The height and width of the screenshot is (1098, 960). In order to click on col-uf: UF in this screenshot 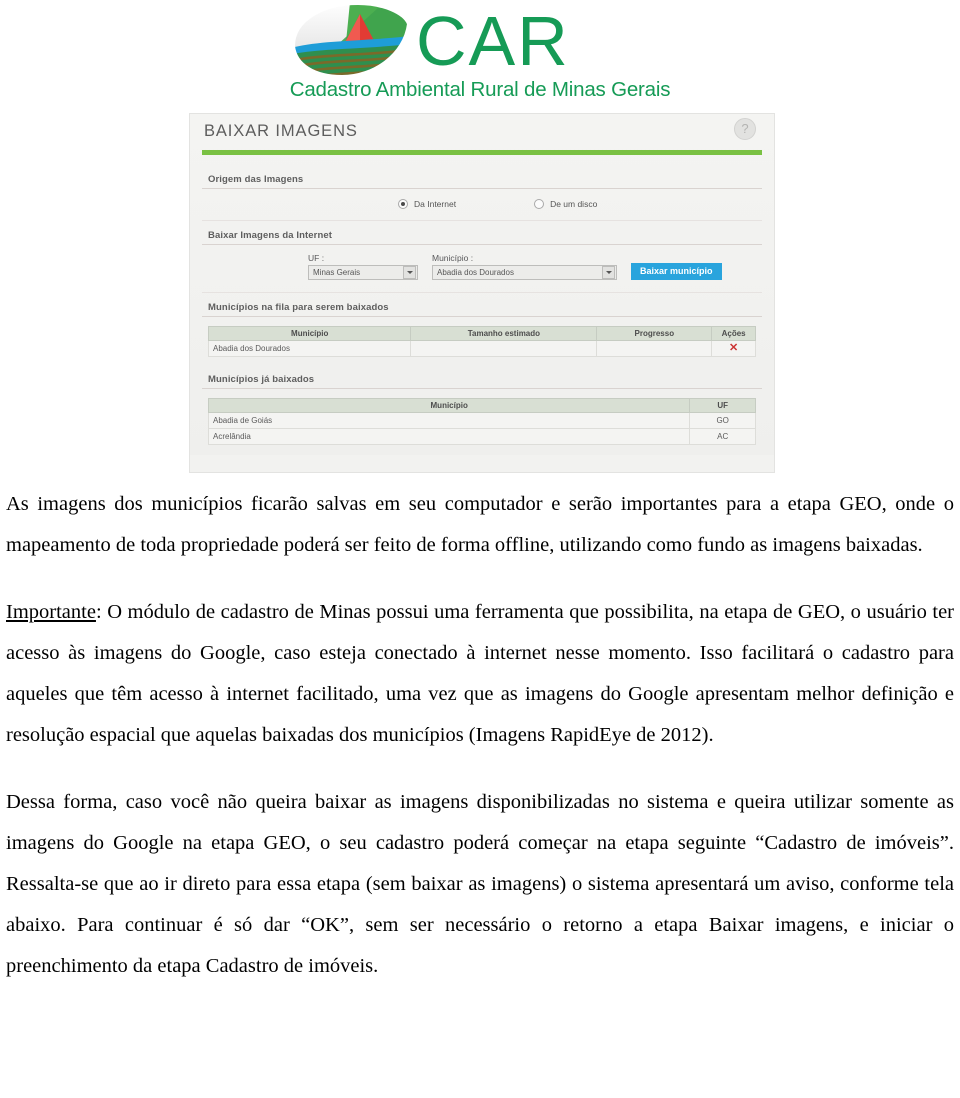, I will do `click(722, 405)`.